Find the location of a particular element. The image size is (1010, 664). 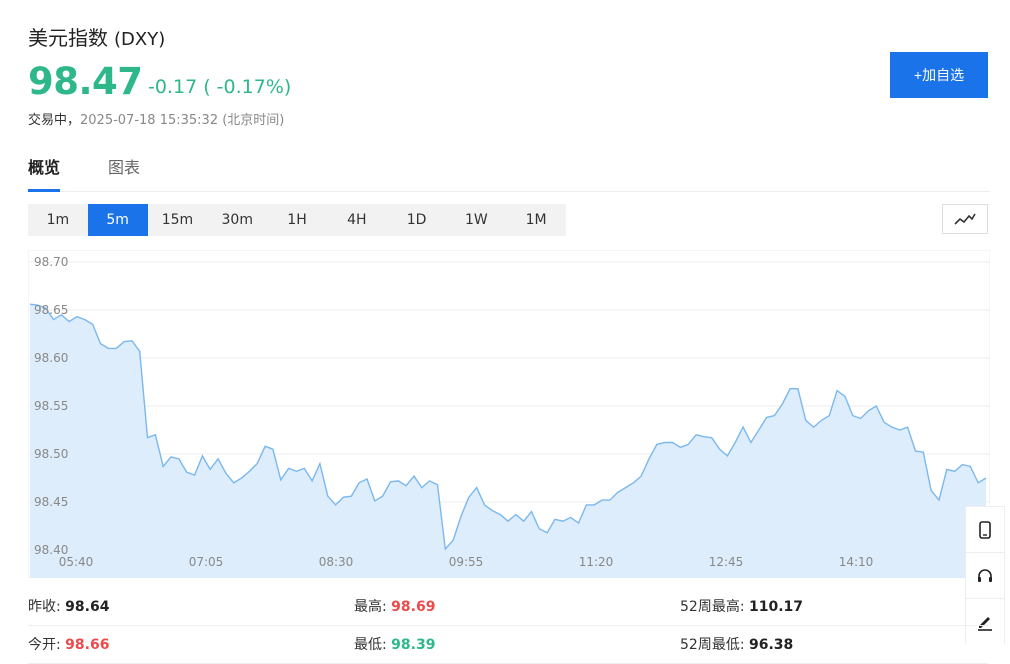

tab-chart: 图表 is located at coordinates (124, 173).